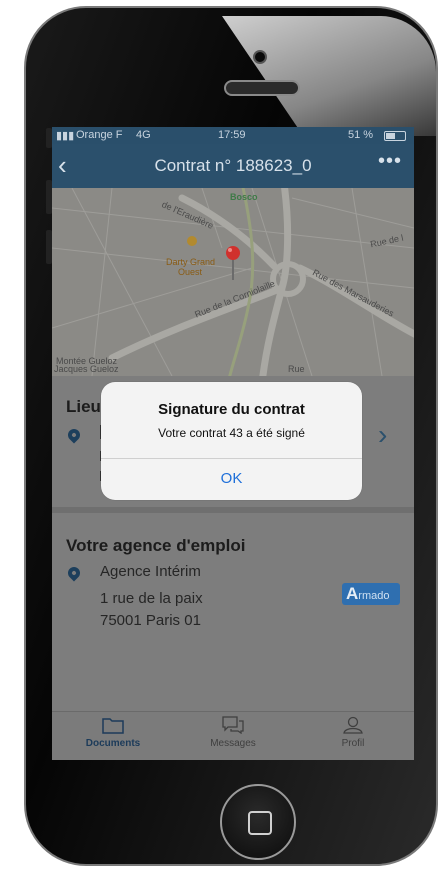 The width and height of the screenshot is (446, 871). Describe the element at coordinates (231, 433) in the screenshot. I see `alert-message: Votre contrat 43 a été signé` at that location.